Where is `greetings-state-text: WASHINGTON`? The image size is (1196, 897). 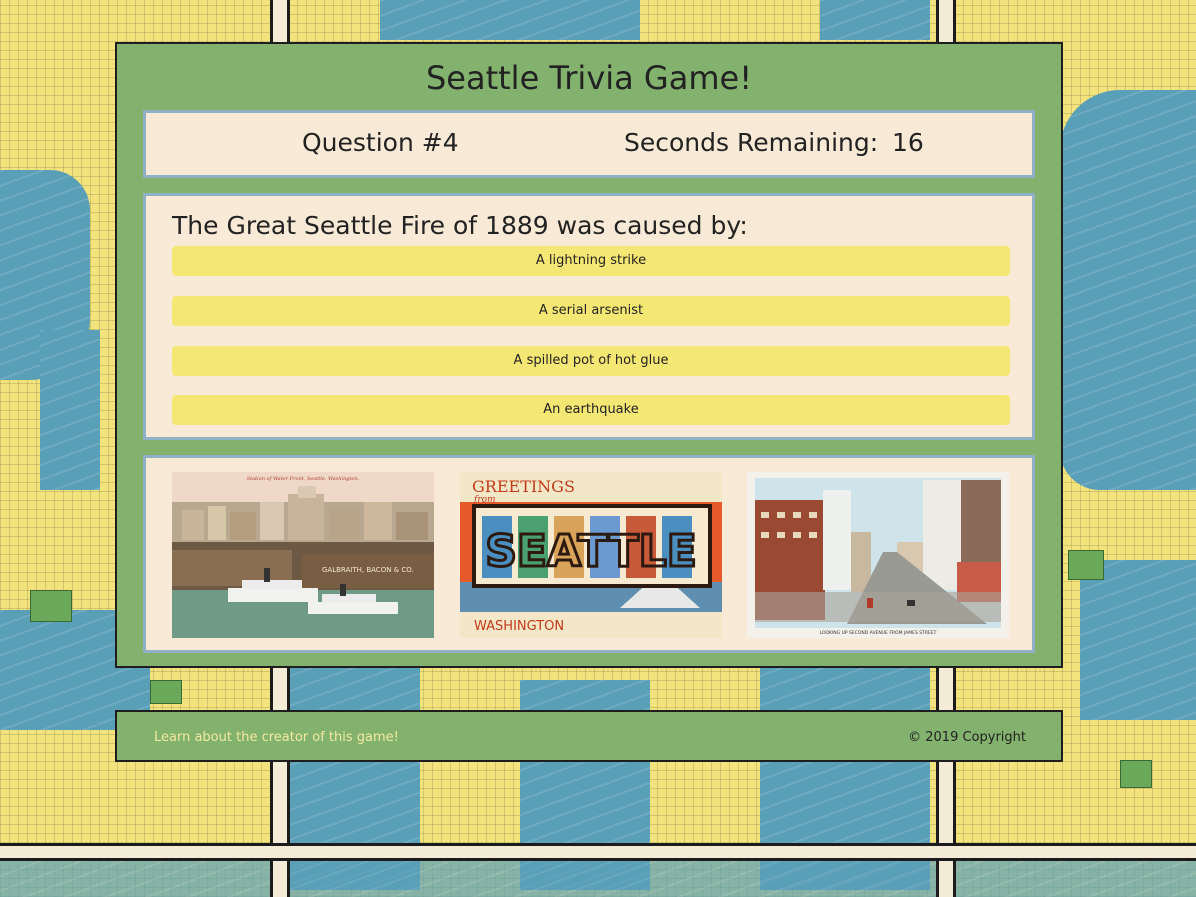
greetings-state-text: WASHINGTON is located at coordinates (519, 626).